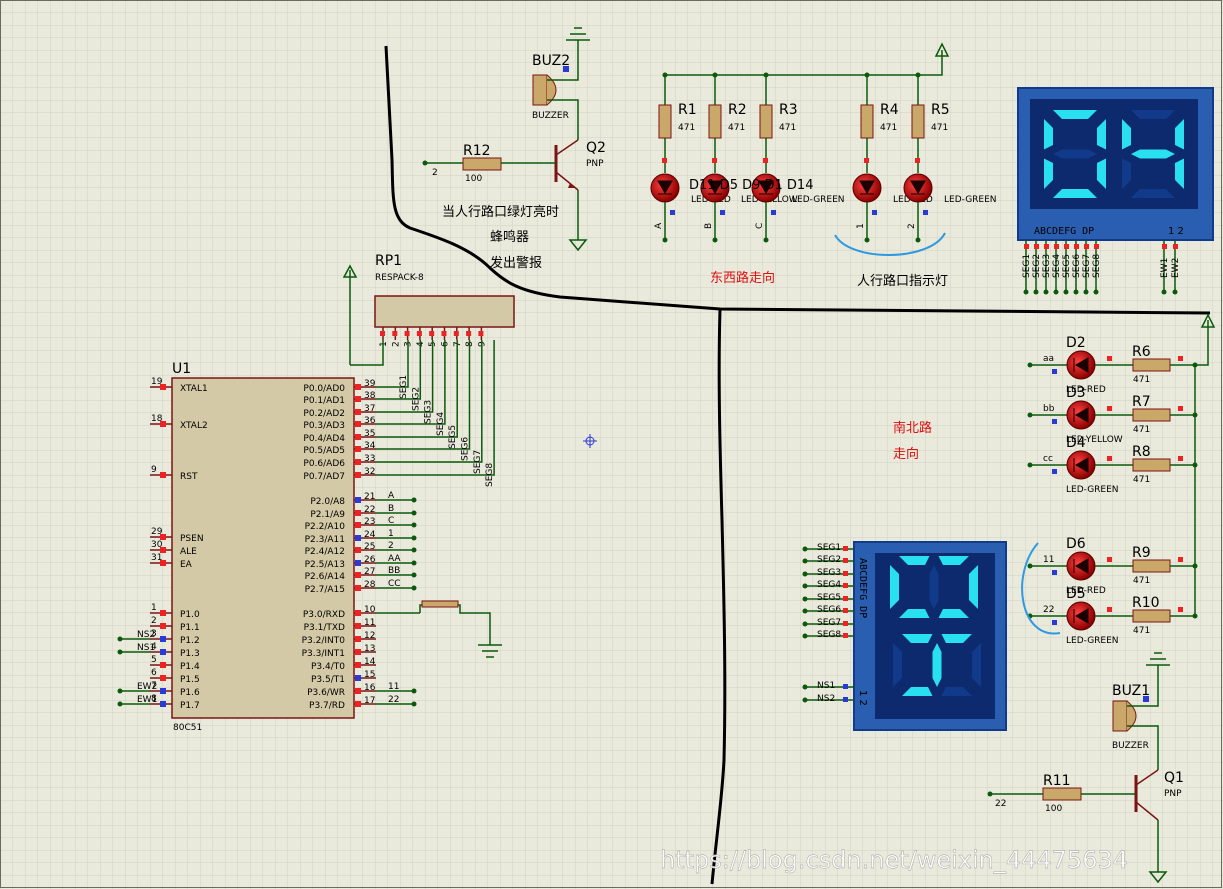 This screenshot has height=889, width=1223. Describe the element at coordinates (370, 535) in the screenshot. I see `u1-pin-number: 24` at that location.